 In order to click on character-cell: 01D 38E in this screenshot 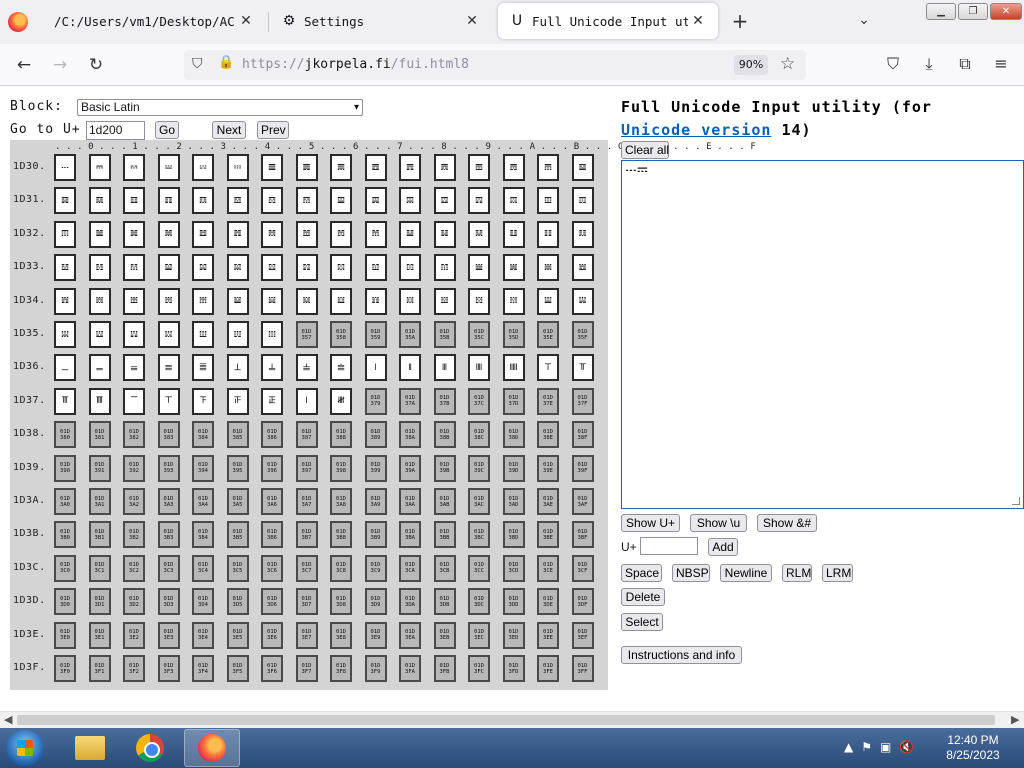, I will do `click(548, 435)`.